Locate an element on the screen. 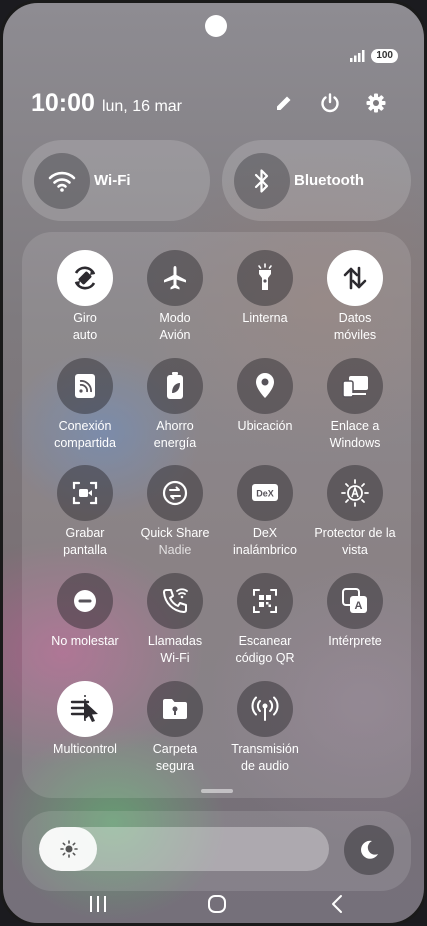  tile-qr-scan: Escanear código QR is located at coordinates (265, 620).